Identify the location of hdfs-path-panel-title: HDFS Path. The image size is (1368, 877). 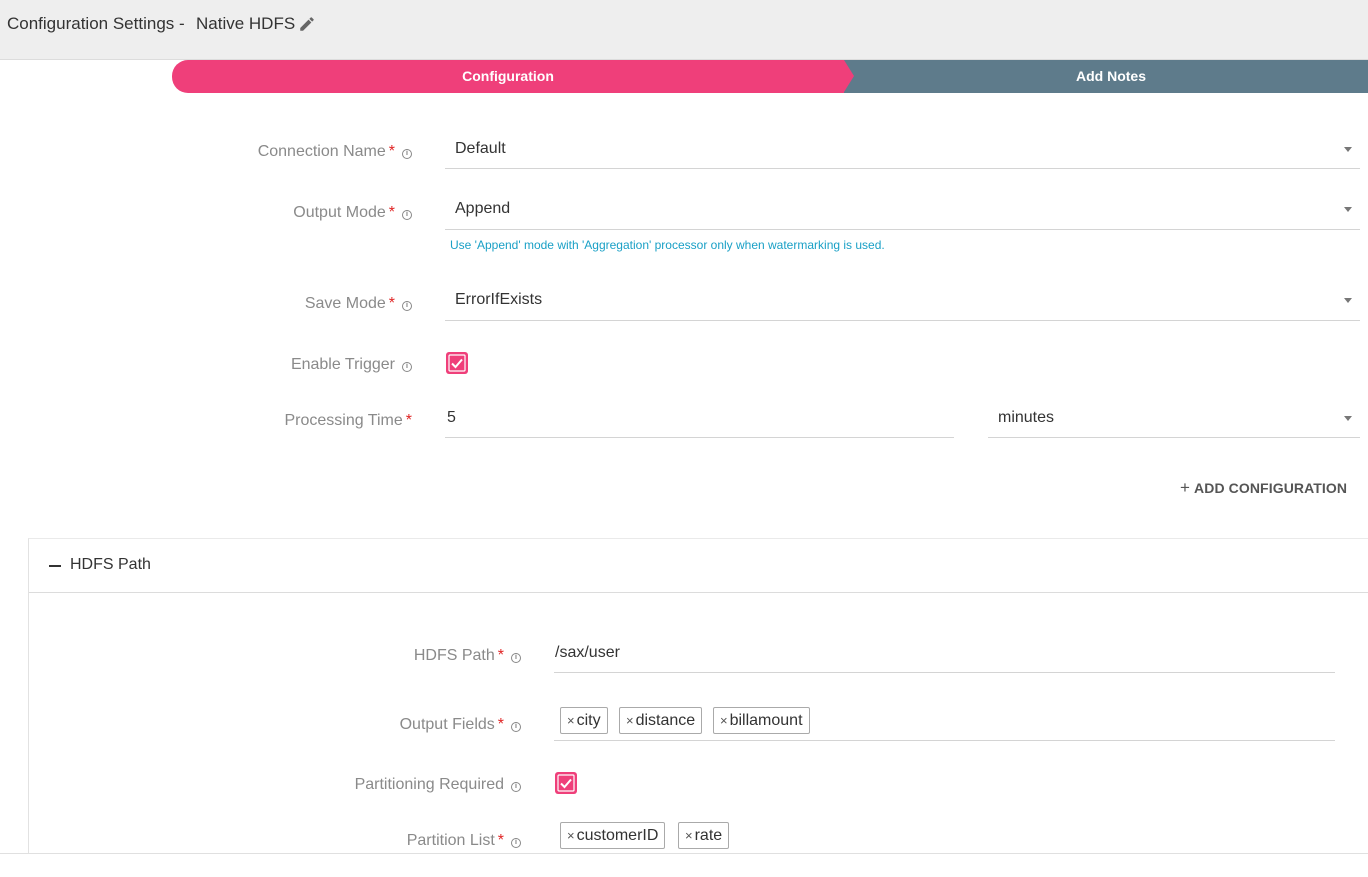
(110, 564).